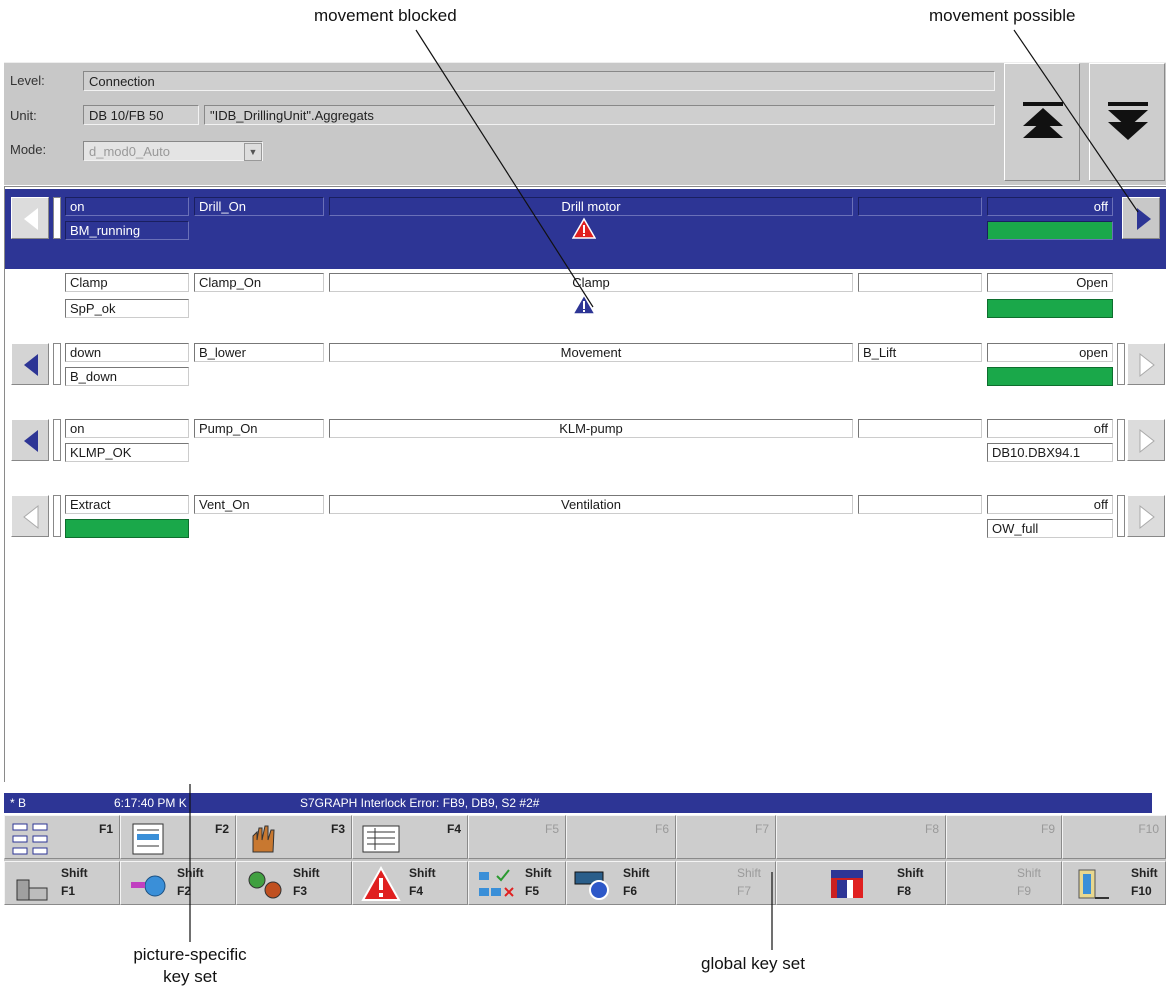 The width and height of the screenshot is (1166, 990). I want to click on shift-f8-key: Shift F8, so click(861, 883).